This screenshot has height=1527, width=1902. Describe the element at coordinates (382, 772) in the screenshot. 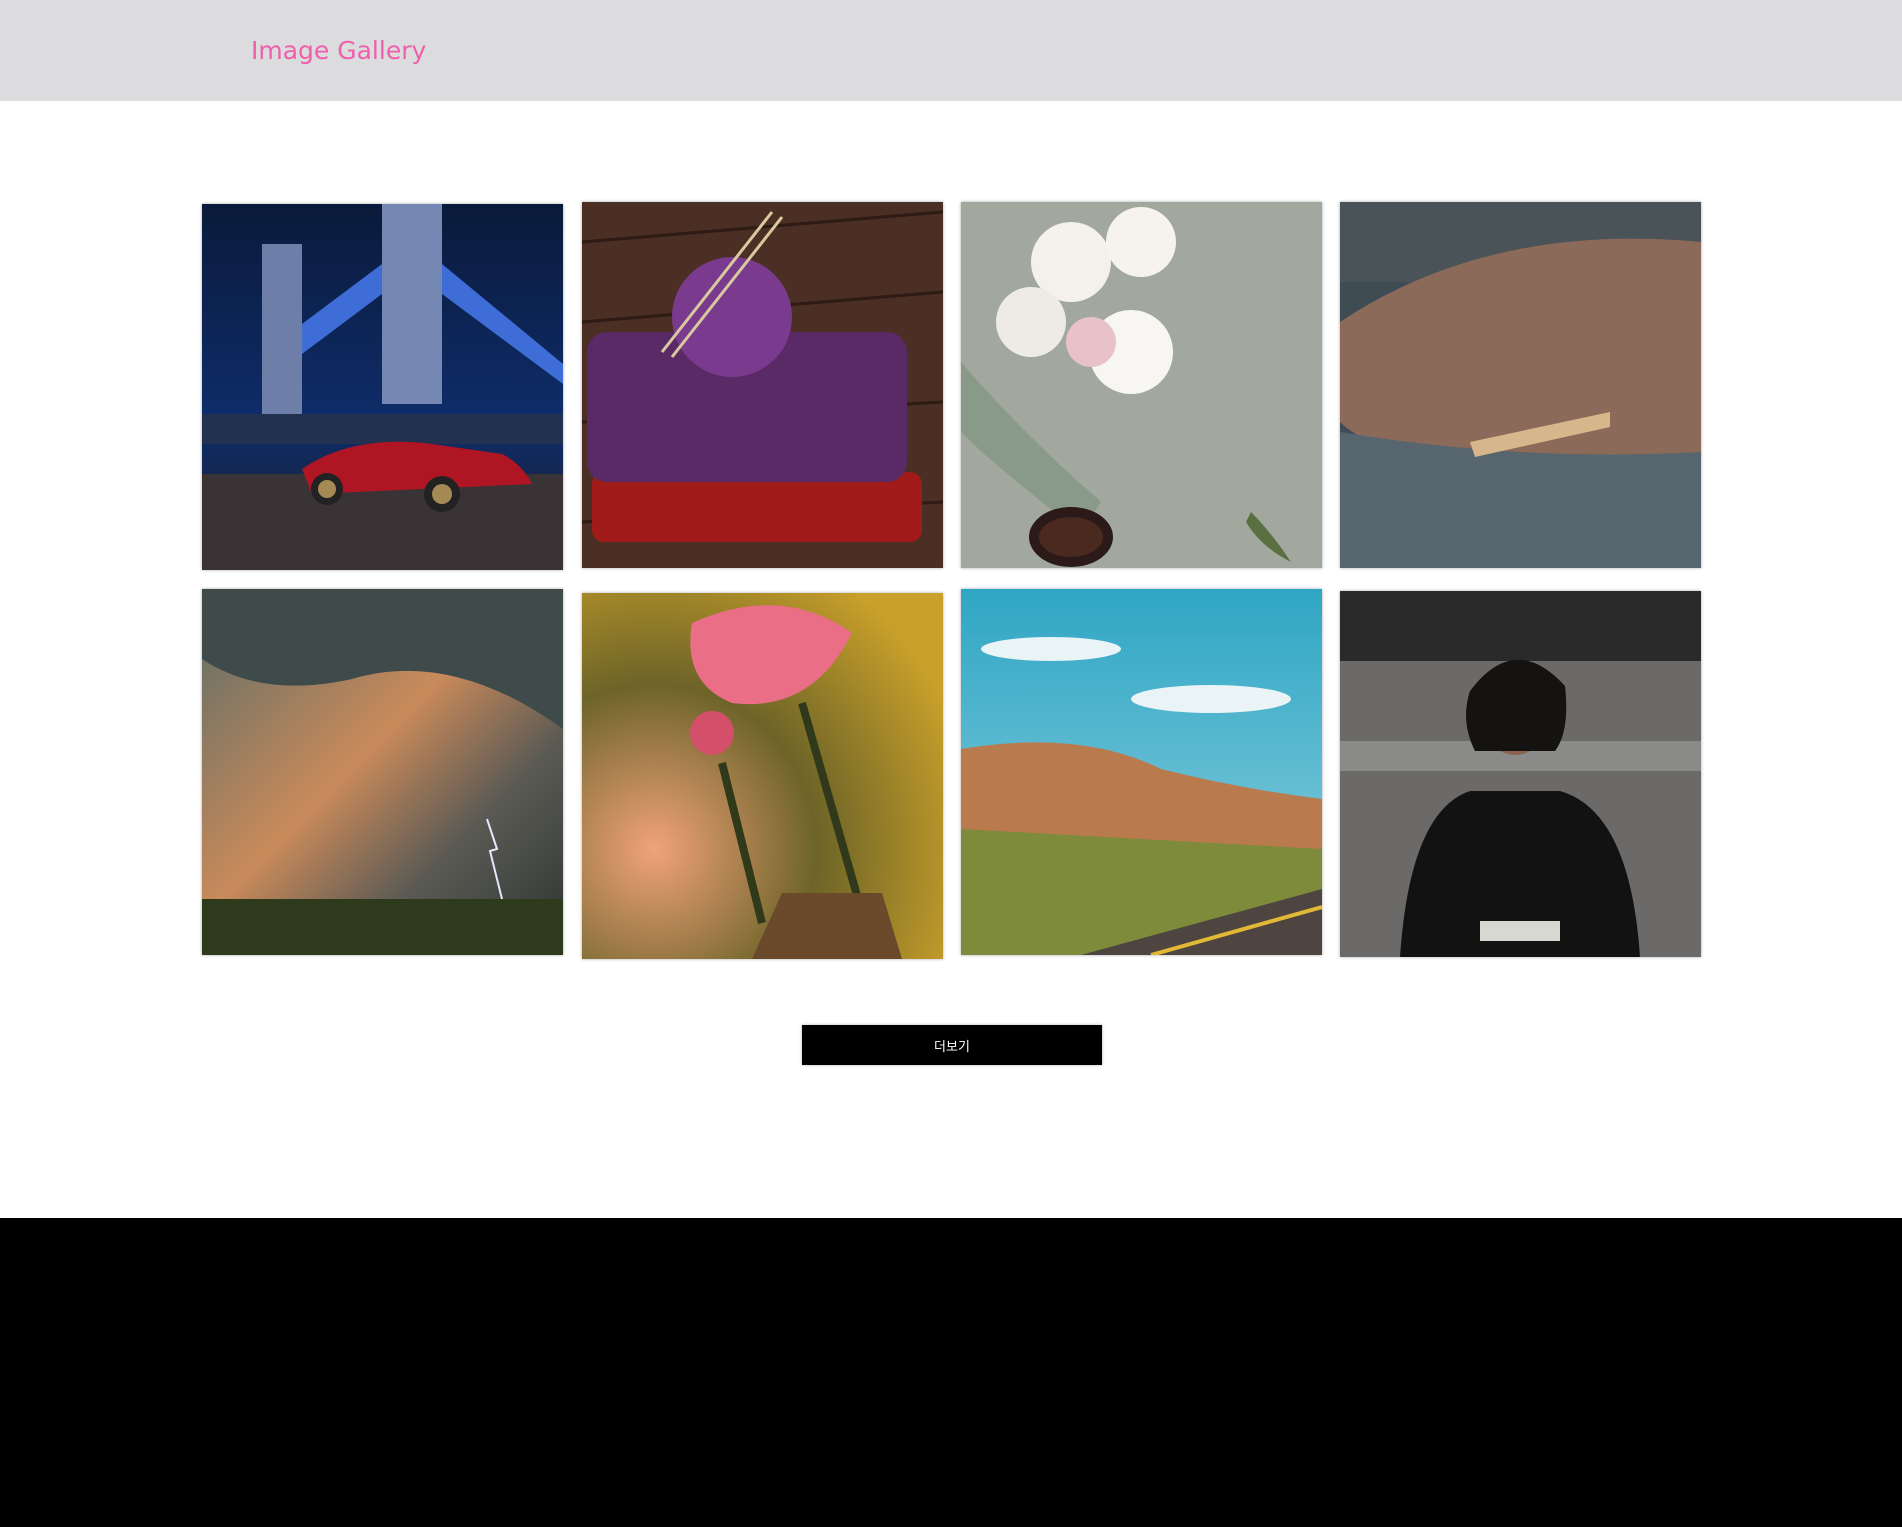

I see `gallery-image-storm-lightning` at that location.